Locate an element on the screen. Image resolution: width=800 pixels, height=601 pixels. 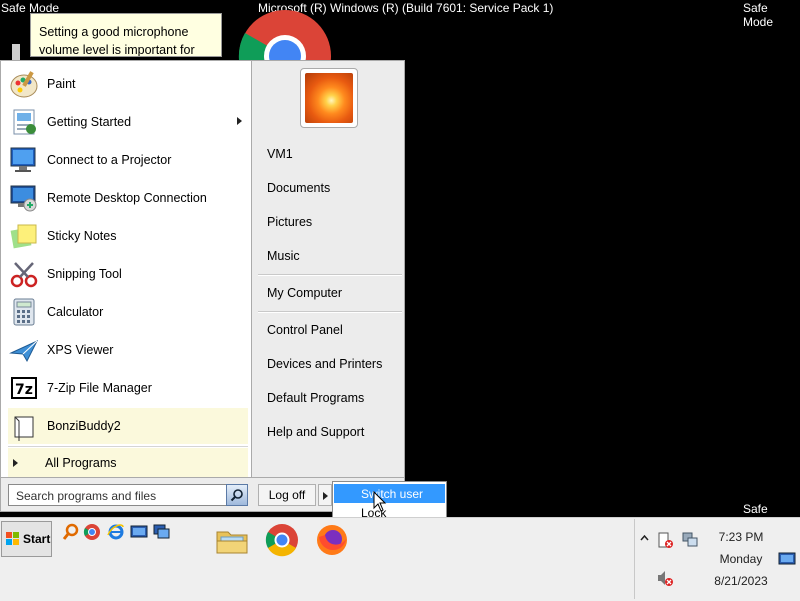
link-control-panel: Control Panel is located at coordinates (305, 330).